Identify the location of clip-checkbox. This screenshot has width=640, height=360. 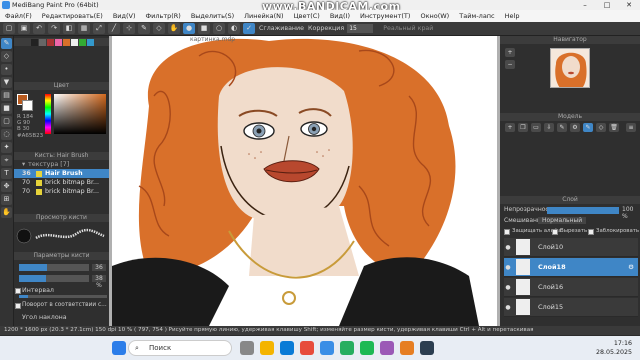
(555, 232).